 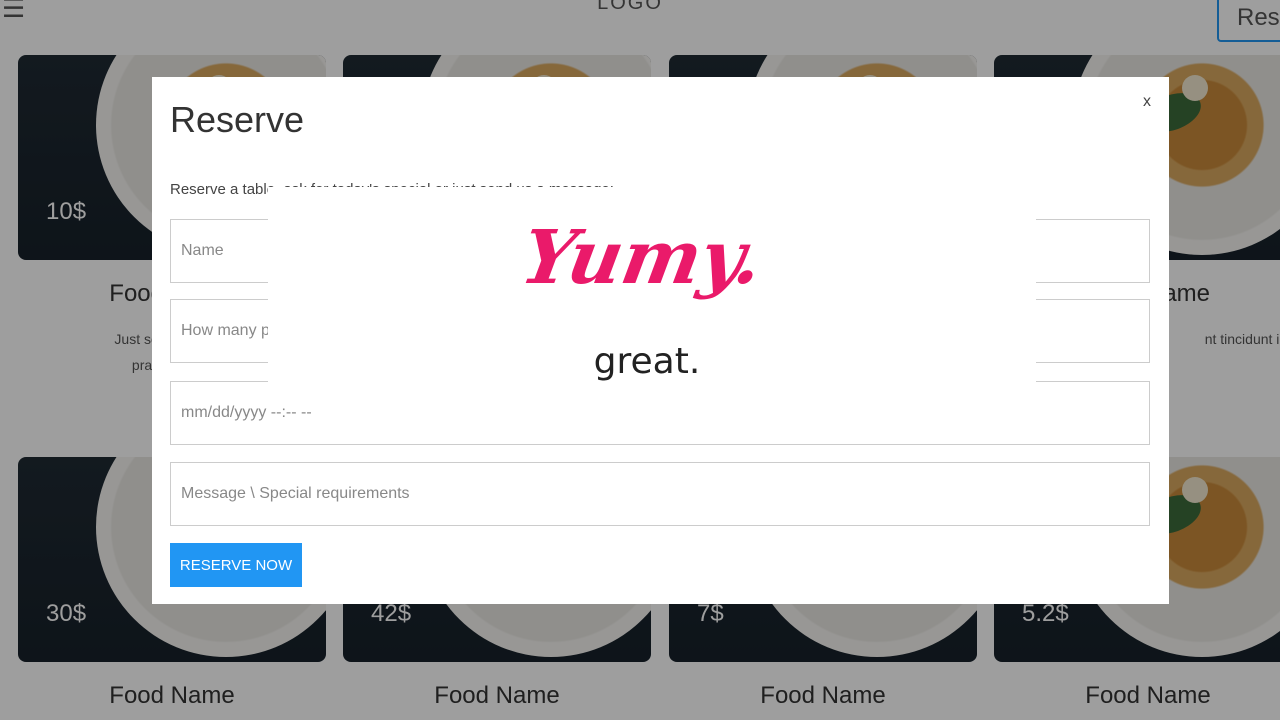 I want to click on reserve-now-button: RESERVE NOW, so click(x=236, y=565).